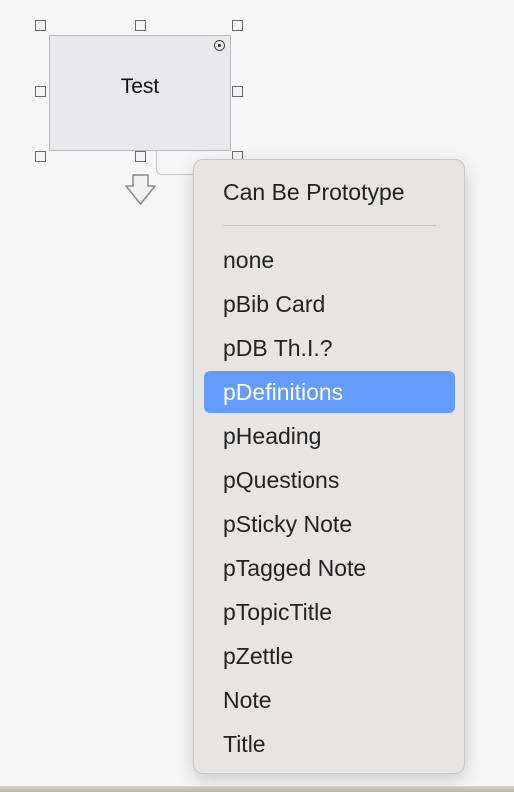 The height and width of the screenshot is (792, 514). I want to click on window-bottom-edge, so click(257, 789).